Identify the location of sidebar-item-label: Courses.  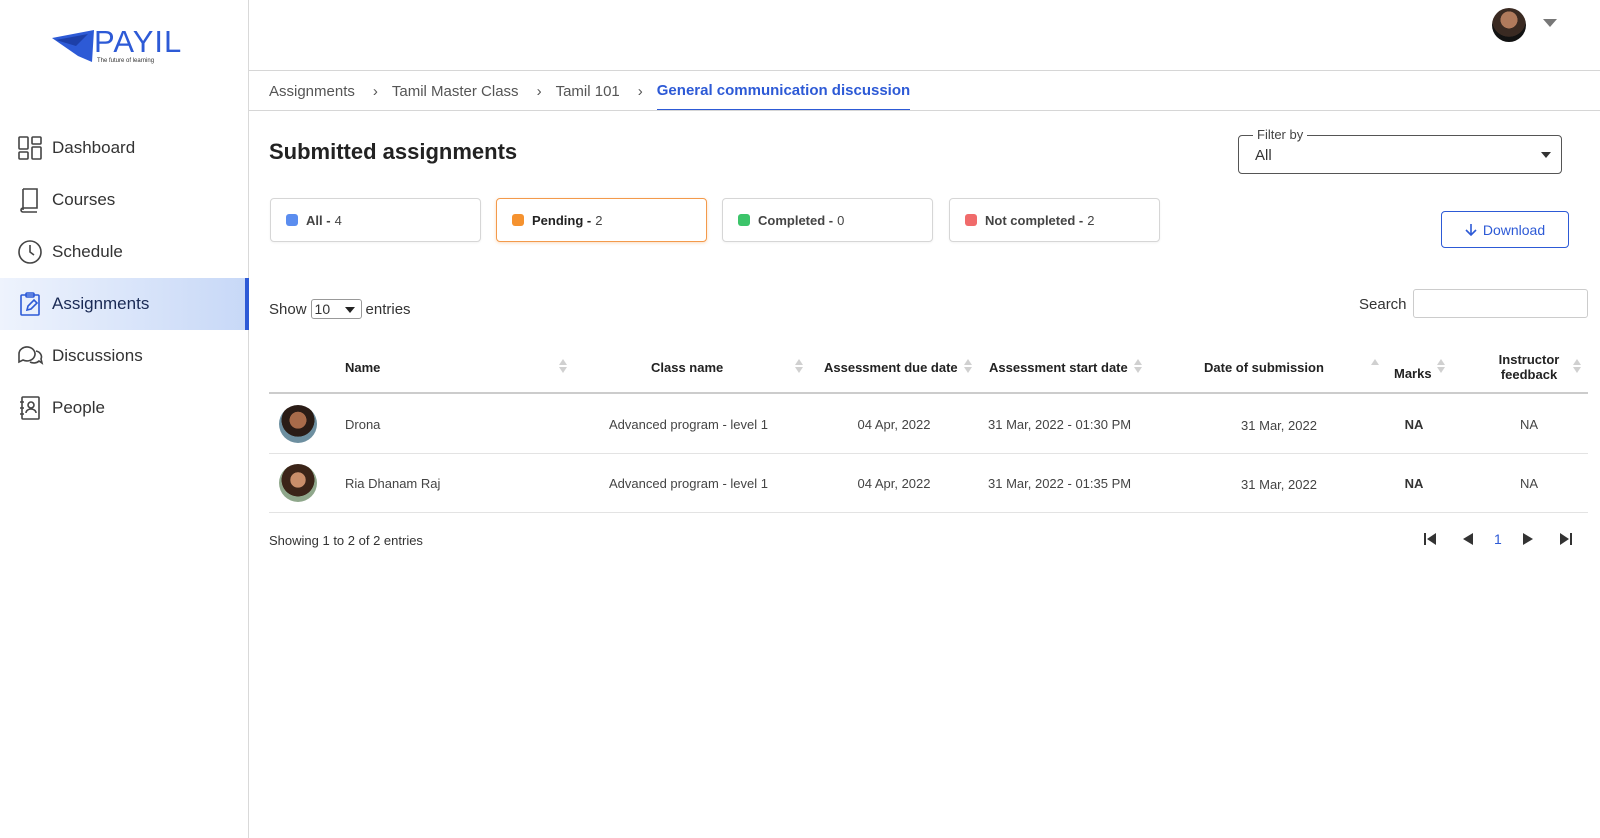
(84, 199).